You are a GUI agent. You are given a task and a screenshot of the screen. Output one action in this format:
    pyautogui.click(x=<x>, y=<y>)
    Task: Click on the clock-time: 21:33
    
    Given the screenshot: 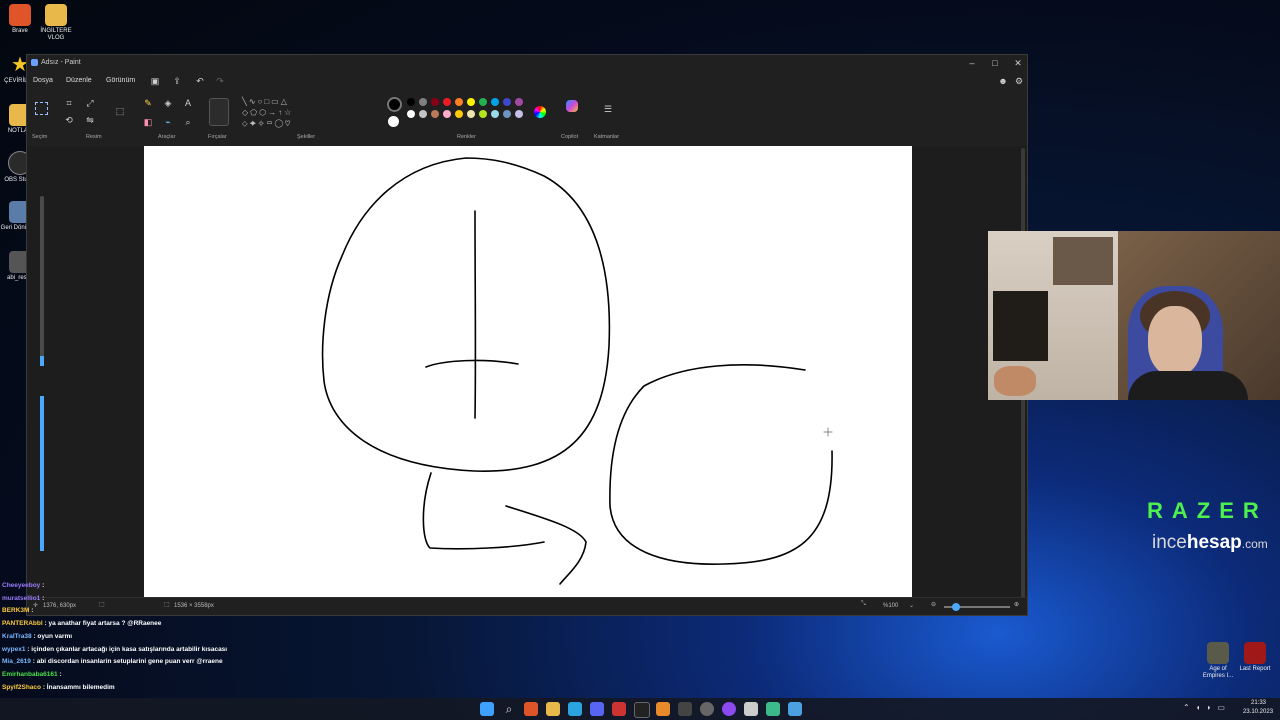 What is the action you would take?
    pyautogui.click(x=1258, y=703)
    